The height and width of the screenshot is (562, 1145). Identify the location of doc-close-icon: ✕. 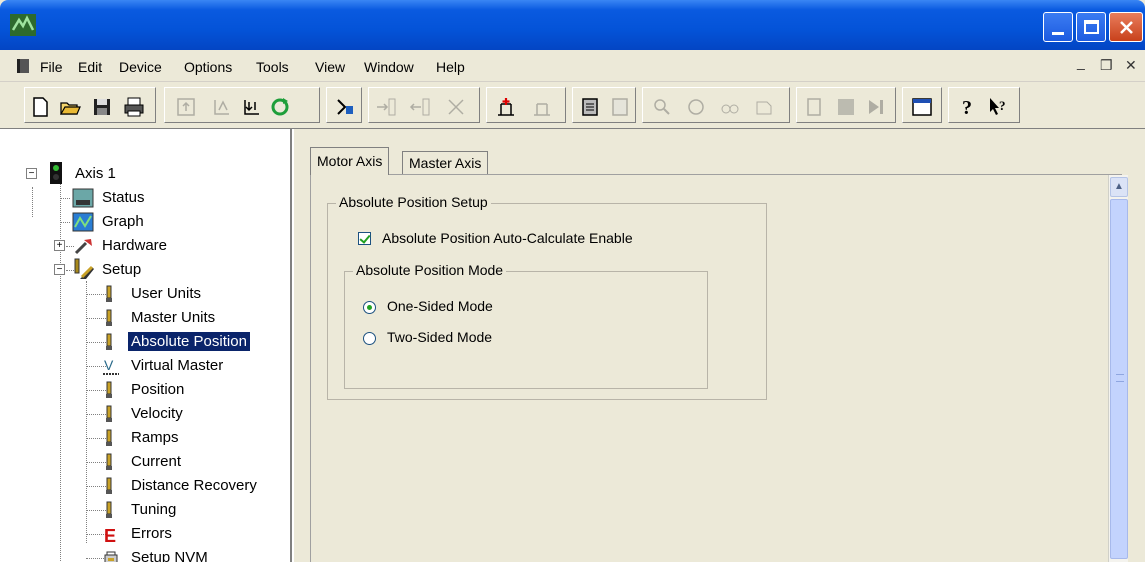
(1131, 65).